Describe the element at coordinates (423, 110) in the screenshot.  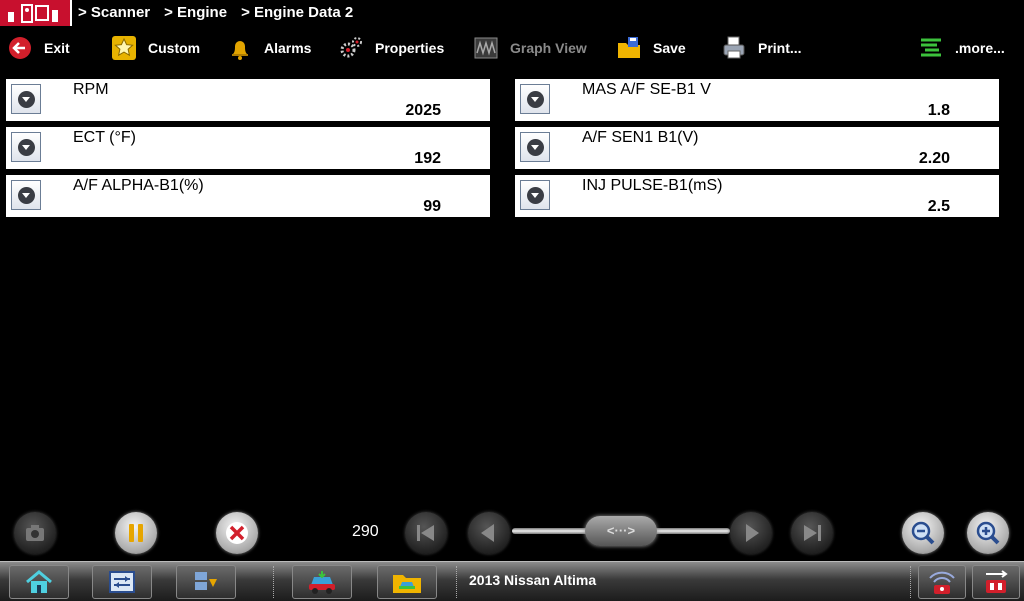
I see `pid-value: 2025` at that location.